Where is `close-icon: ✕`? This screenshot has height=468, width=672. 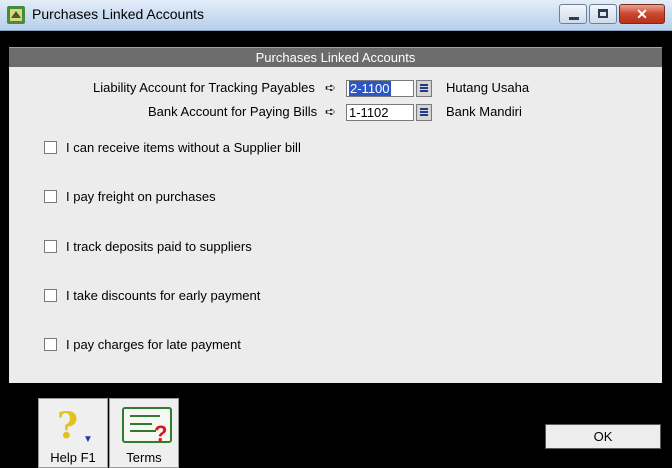 close-icon: ✕ is located at coordinates (642, 14).